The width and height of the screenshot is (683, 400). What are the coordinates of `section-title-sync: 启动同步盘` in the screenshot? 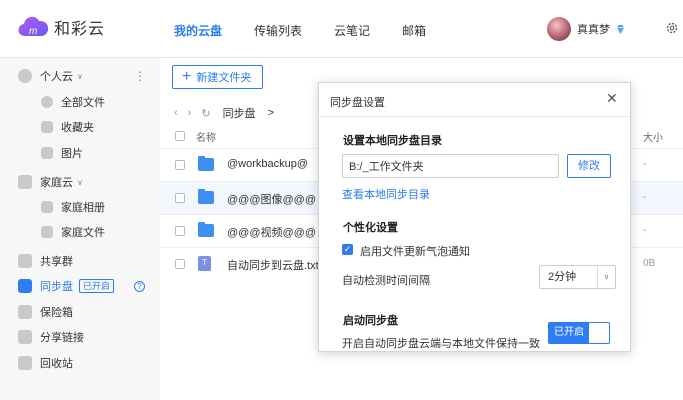 It's located at (370, 321).